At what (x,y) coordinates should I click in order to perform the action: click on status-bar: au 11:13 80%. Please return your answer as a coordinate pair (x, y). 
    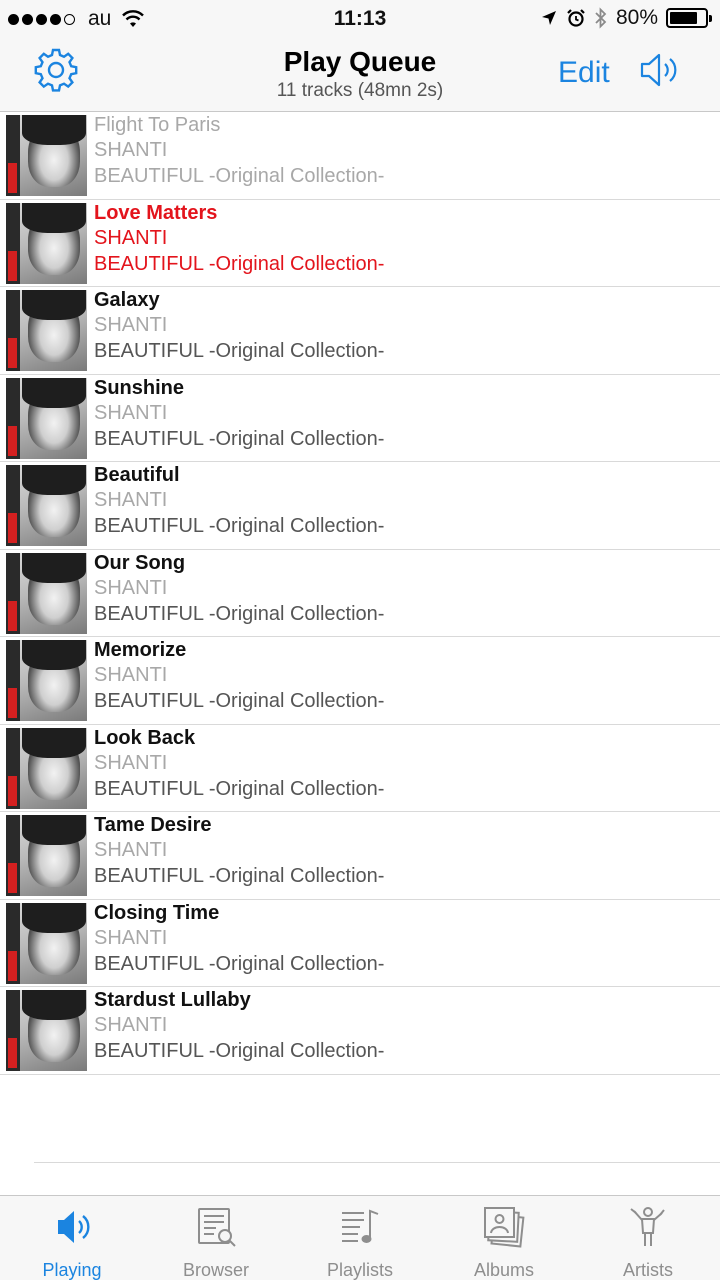
    Looking at the image, I should click on (360, 19).